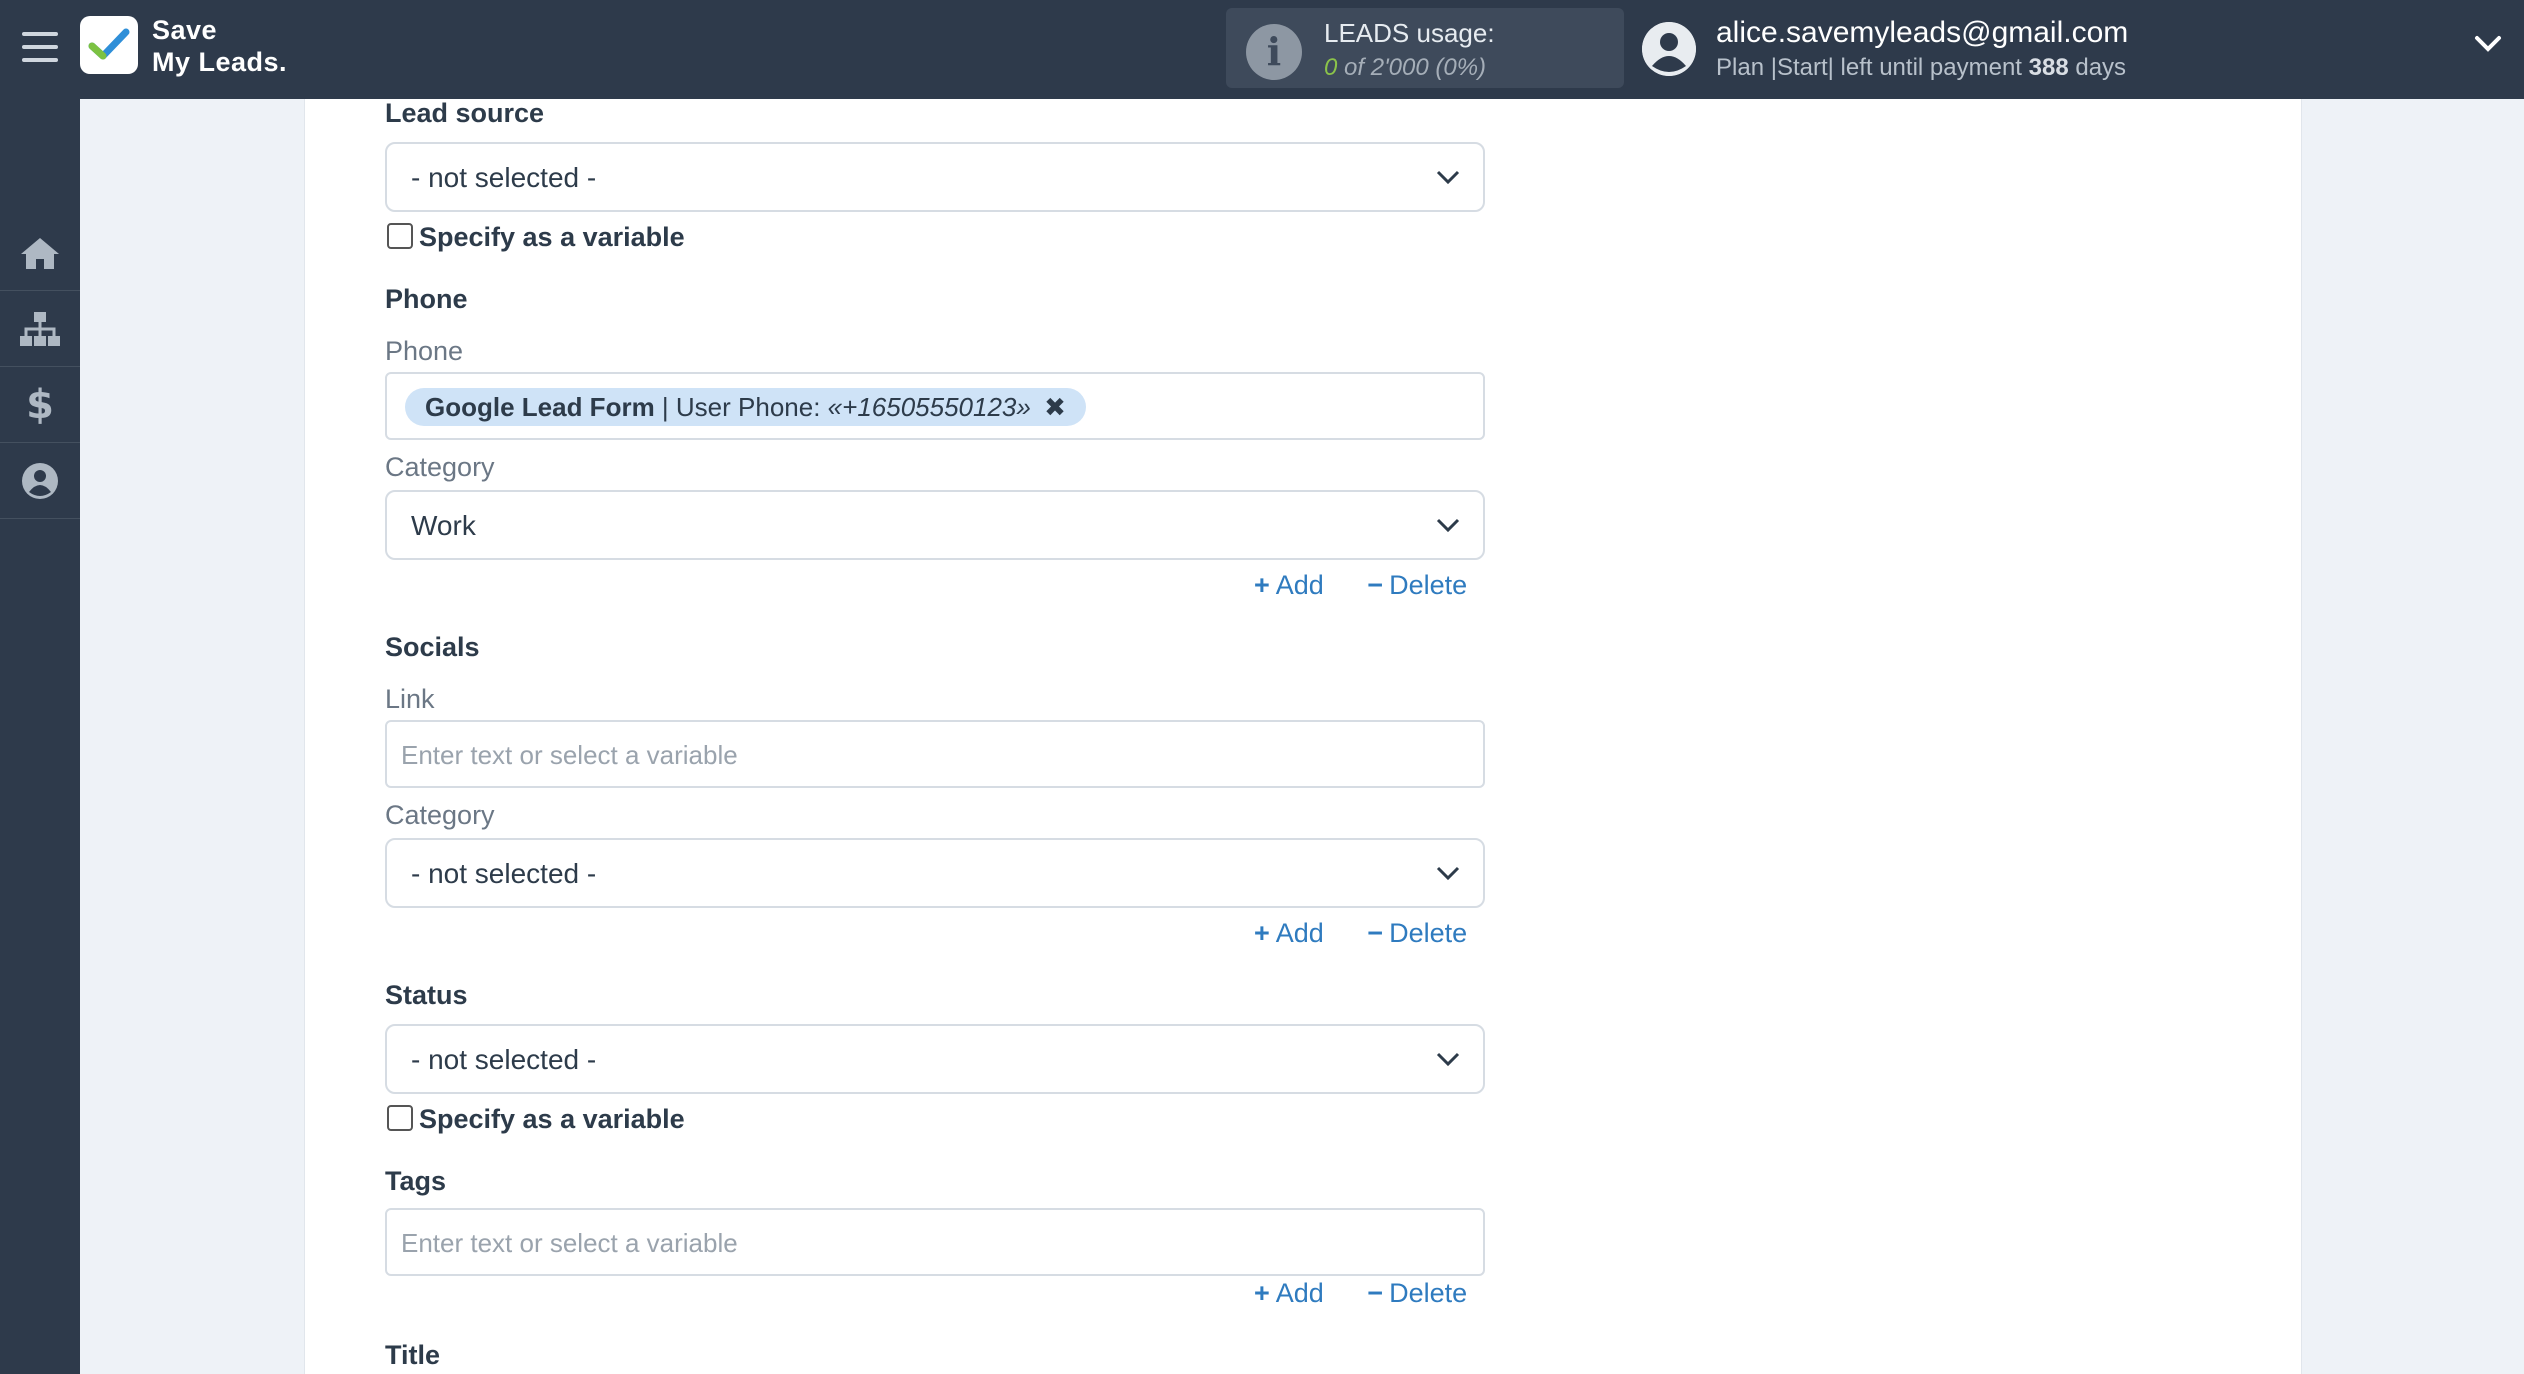 The width and height of the screenshot is (2524, 1374). Describe the element at coordinates (552, 237) in the screenshot. I see `lead-source-checkbox-label: Specify as a variable` at that location.